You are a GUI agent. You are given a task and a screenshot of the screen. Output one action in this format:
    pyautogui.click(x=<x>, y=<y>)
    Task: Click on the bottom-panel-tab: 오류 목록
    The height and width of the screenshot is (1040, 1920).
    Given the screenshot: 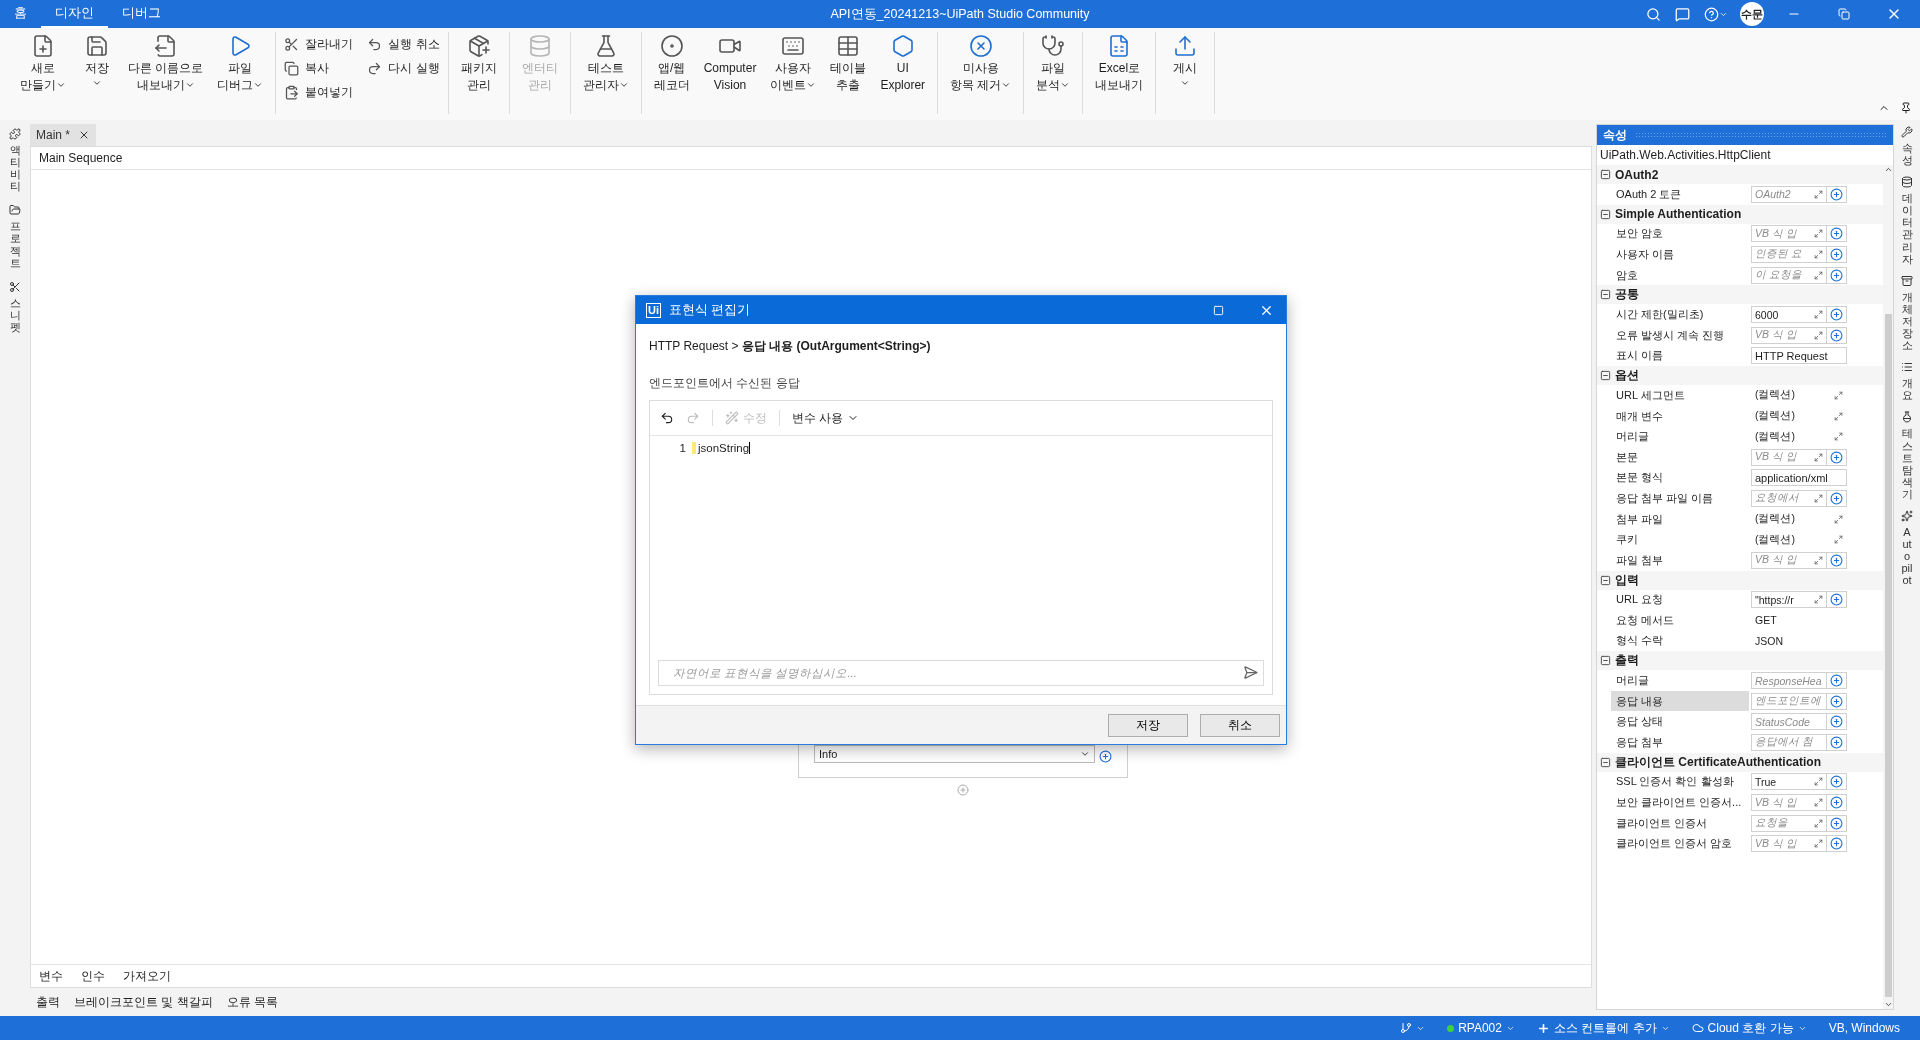 What is the action you would take?
    pyautogui.click(x=252, y=1002)
    